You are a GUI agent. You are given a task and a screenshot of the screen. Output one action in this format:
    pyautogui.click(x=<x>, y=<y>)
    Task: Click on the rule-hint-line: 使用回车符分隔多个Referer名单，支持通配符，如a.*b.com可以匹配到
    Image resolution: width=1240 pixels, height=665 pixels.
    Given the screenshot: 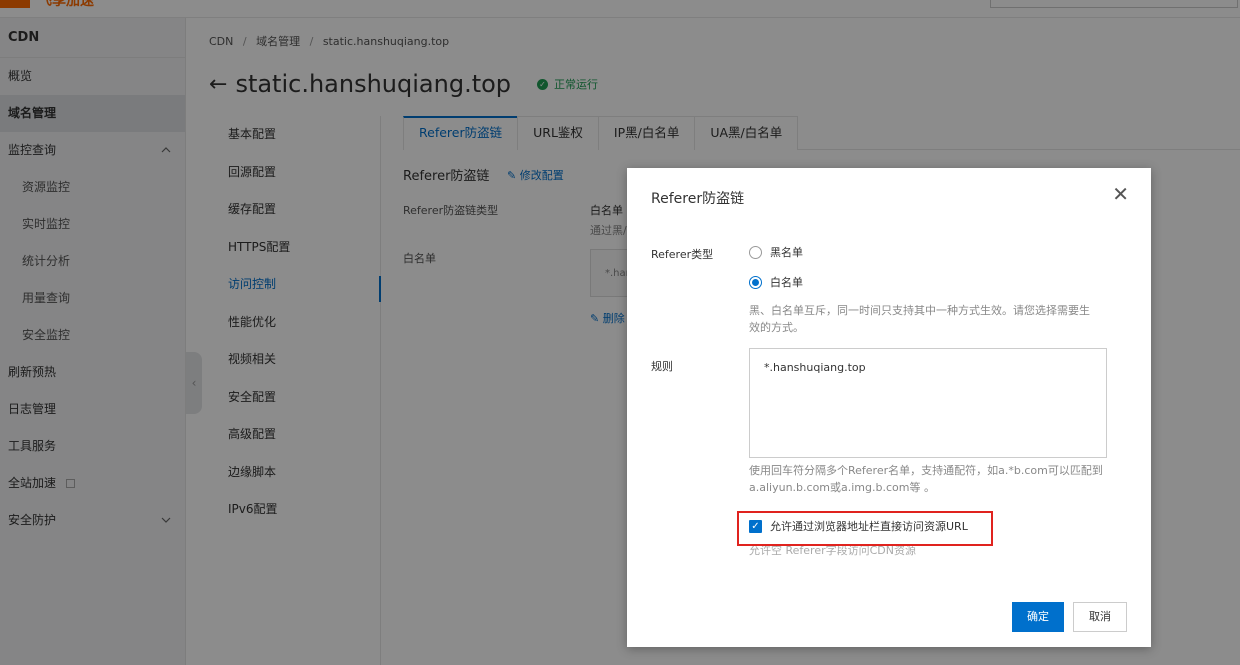 What is the action you would take?
    pyautogui.click(x=926, y=470)
    